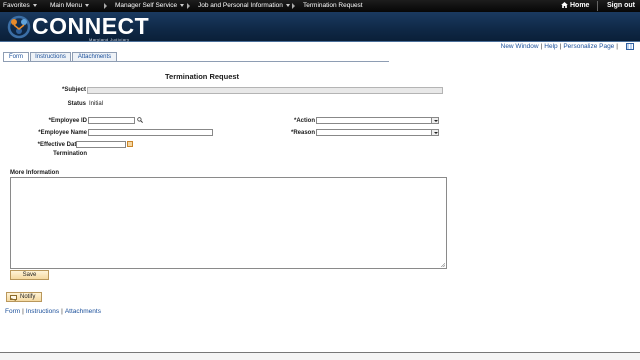 This screenshot has height=360, width=640. Describe the element at coordinates (146, 5) in the screenshot. I see `breadcrumb-label: Manager Self Service` at that location.